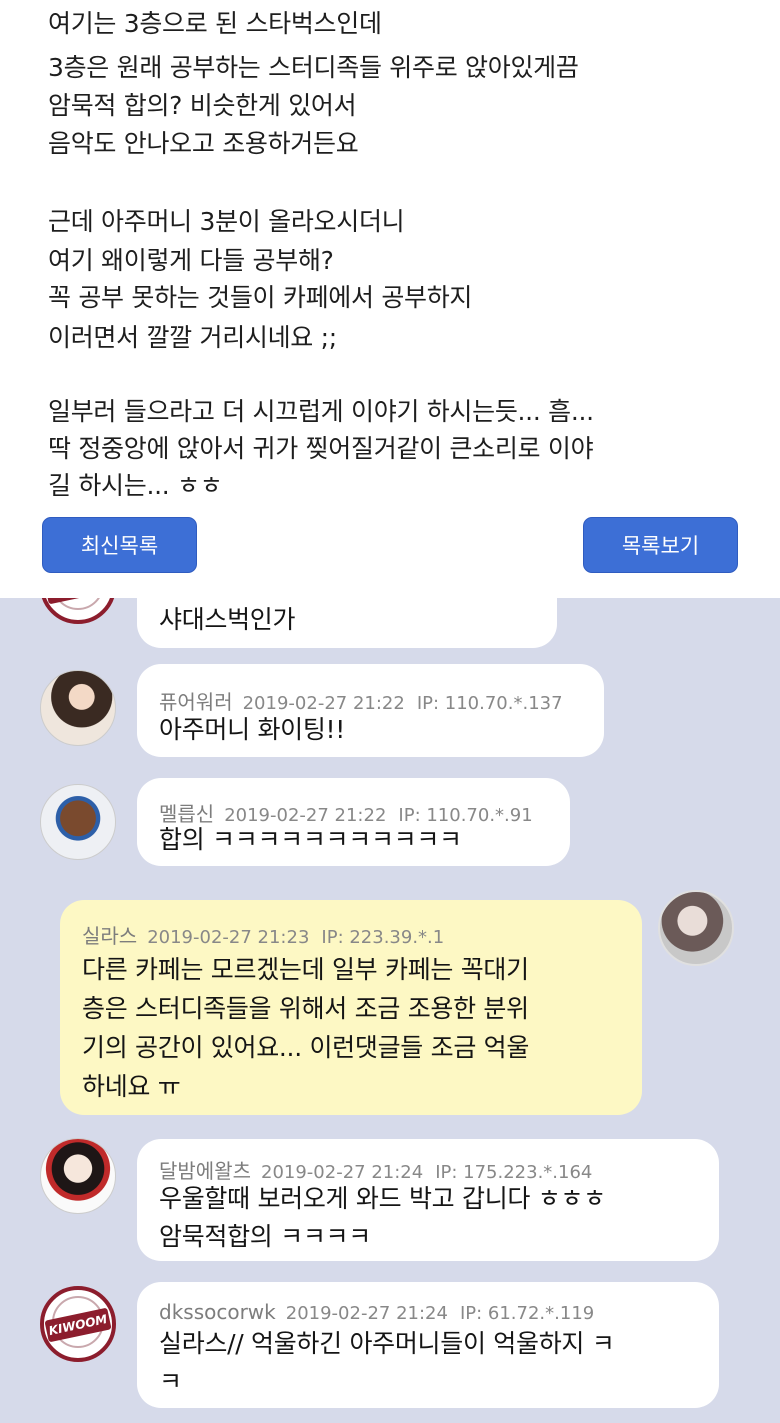 This screenshot has width=780, height=1423. I want to click on post-line: 음악도 안나오고 조용하거든요, so click(203, 143).